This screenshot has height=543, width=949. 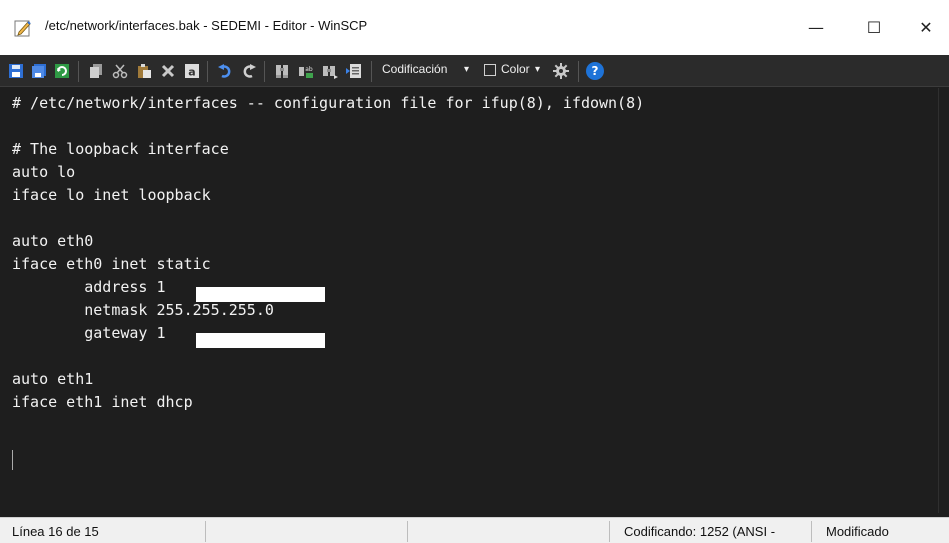 I want to click on delete-icon, so click(x=168, y=71).